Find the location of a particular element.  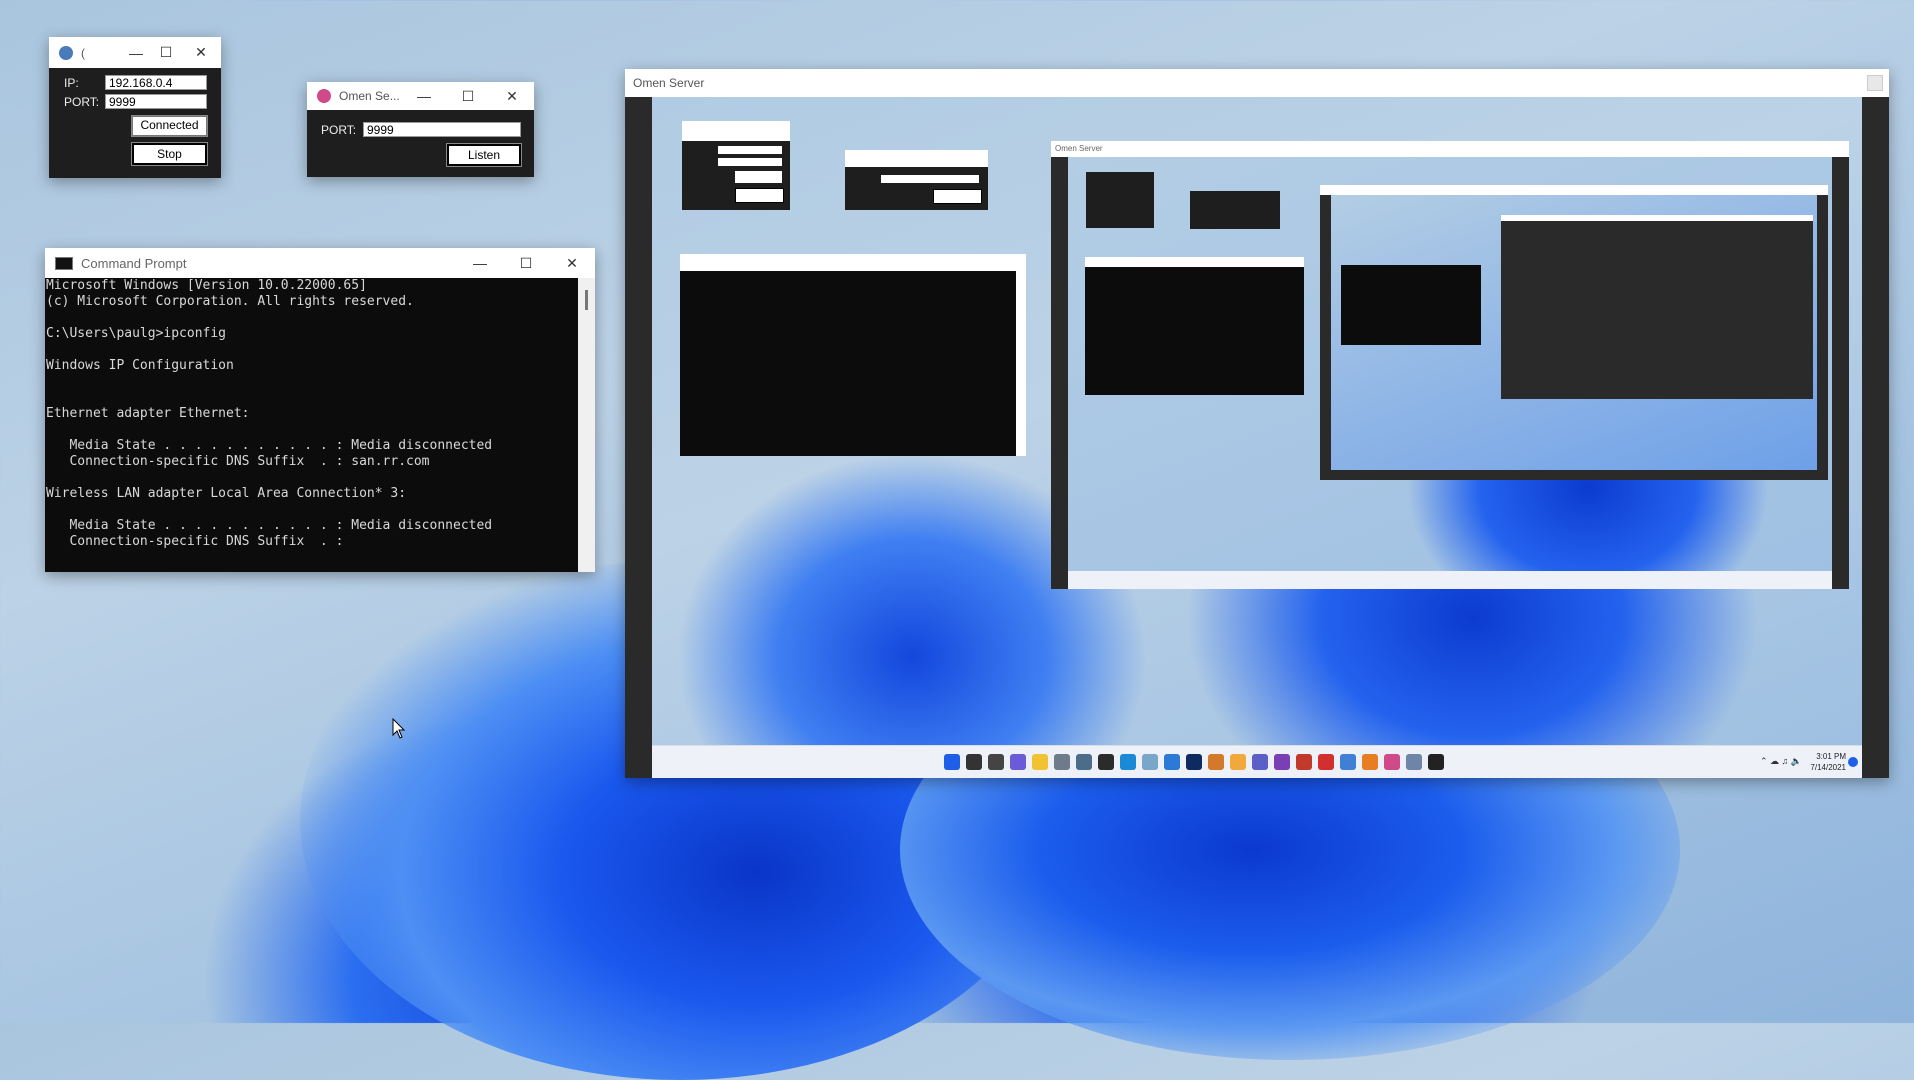

teams-icon is located at coordinates (1260, 762).